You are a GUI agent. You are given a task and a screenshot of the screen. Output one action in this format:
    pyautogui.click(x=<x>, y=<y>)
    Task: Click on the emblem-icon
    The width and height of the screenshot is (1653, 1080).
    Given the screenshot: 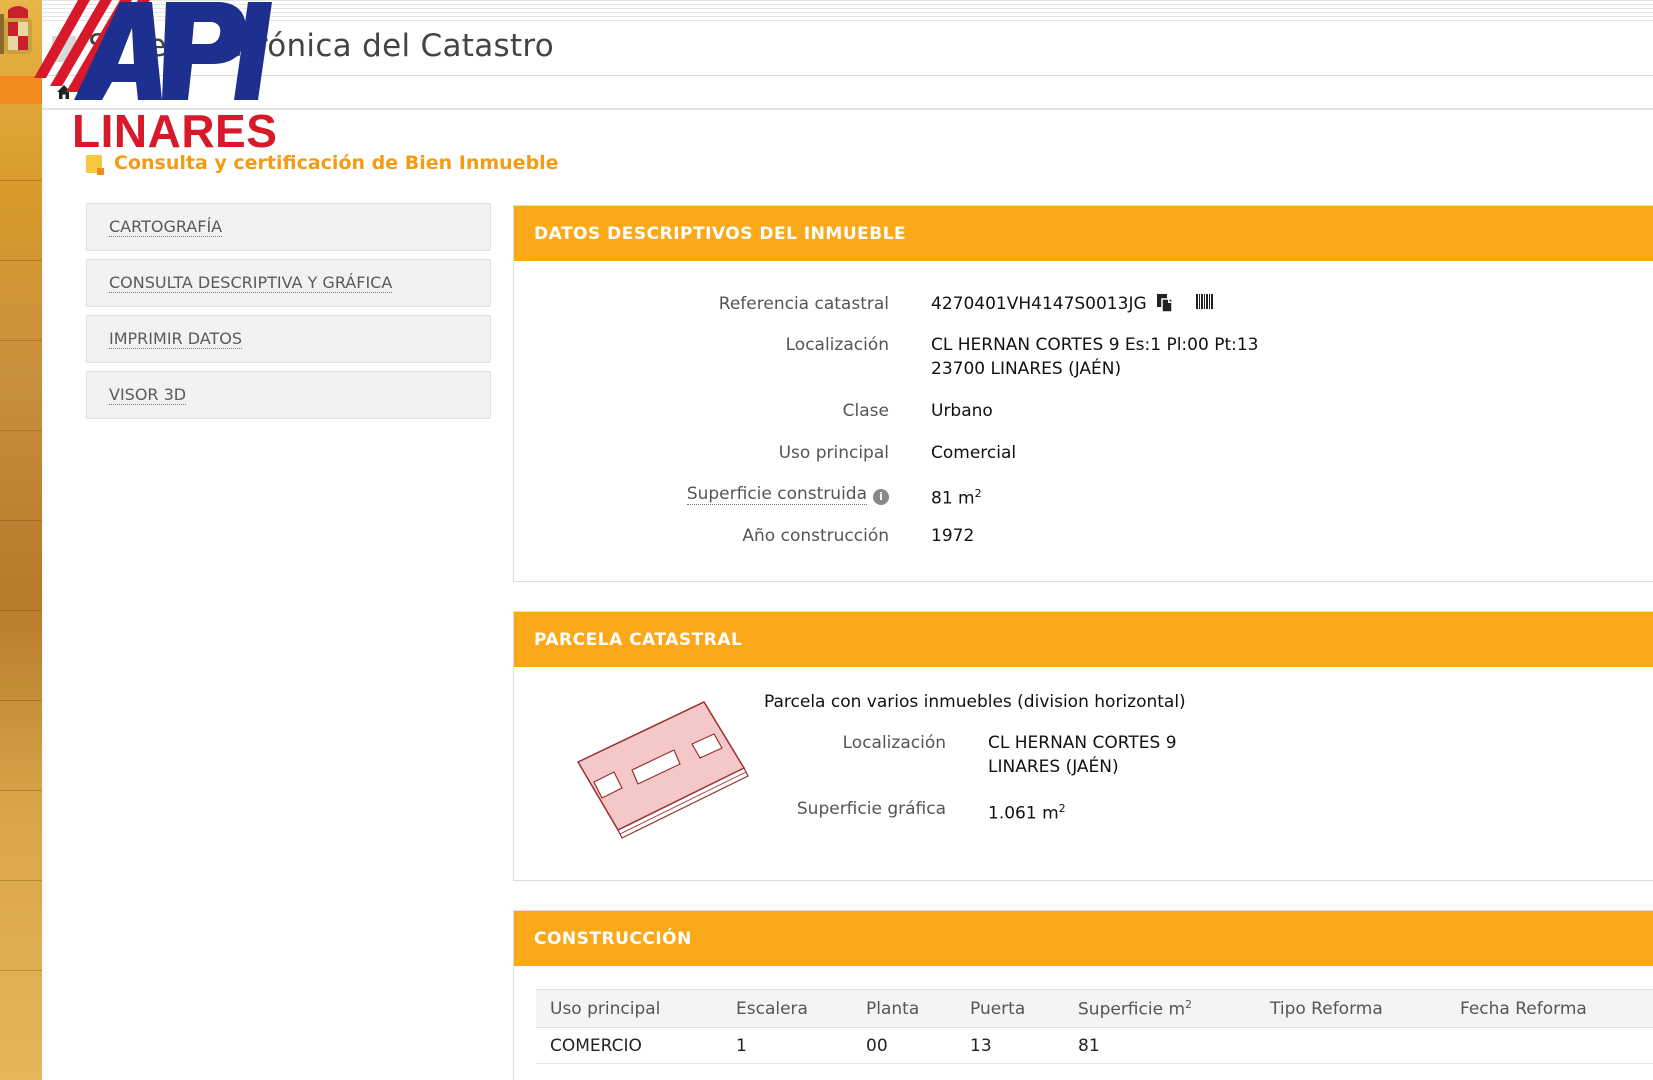 What is the action you would take?
    pyautogui.click(x=16, y=30)
    